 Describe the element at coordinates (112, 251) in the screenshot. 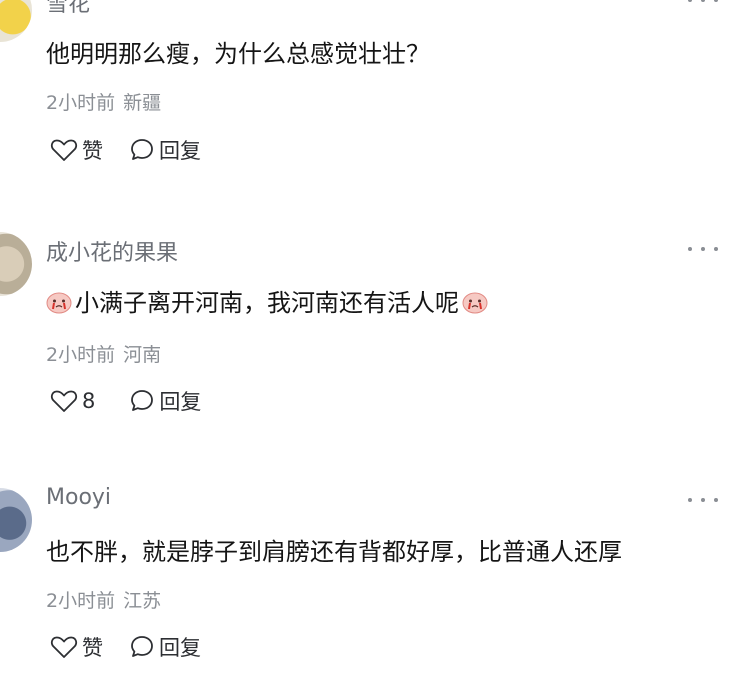

I see `username: 成小花的果果` at that location.